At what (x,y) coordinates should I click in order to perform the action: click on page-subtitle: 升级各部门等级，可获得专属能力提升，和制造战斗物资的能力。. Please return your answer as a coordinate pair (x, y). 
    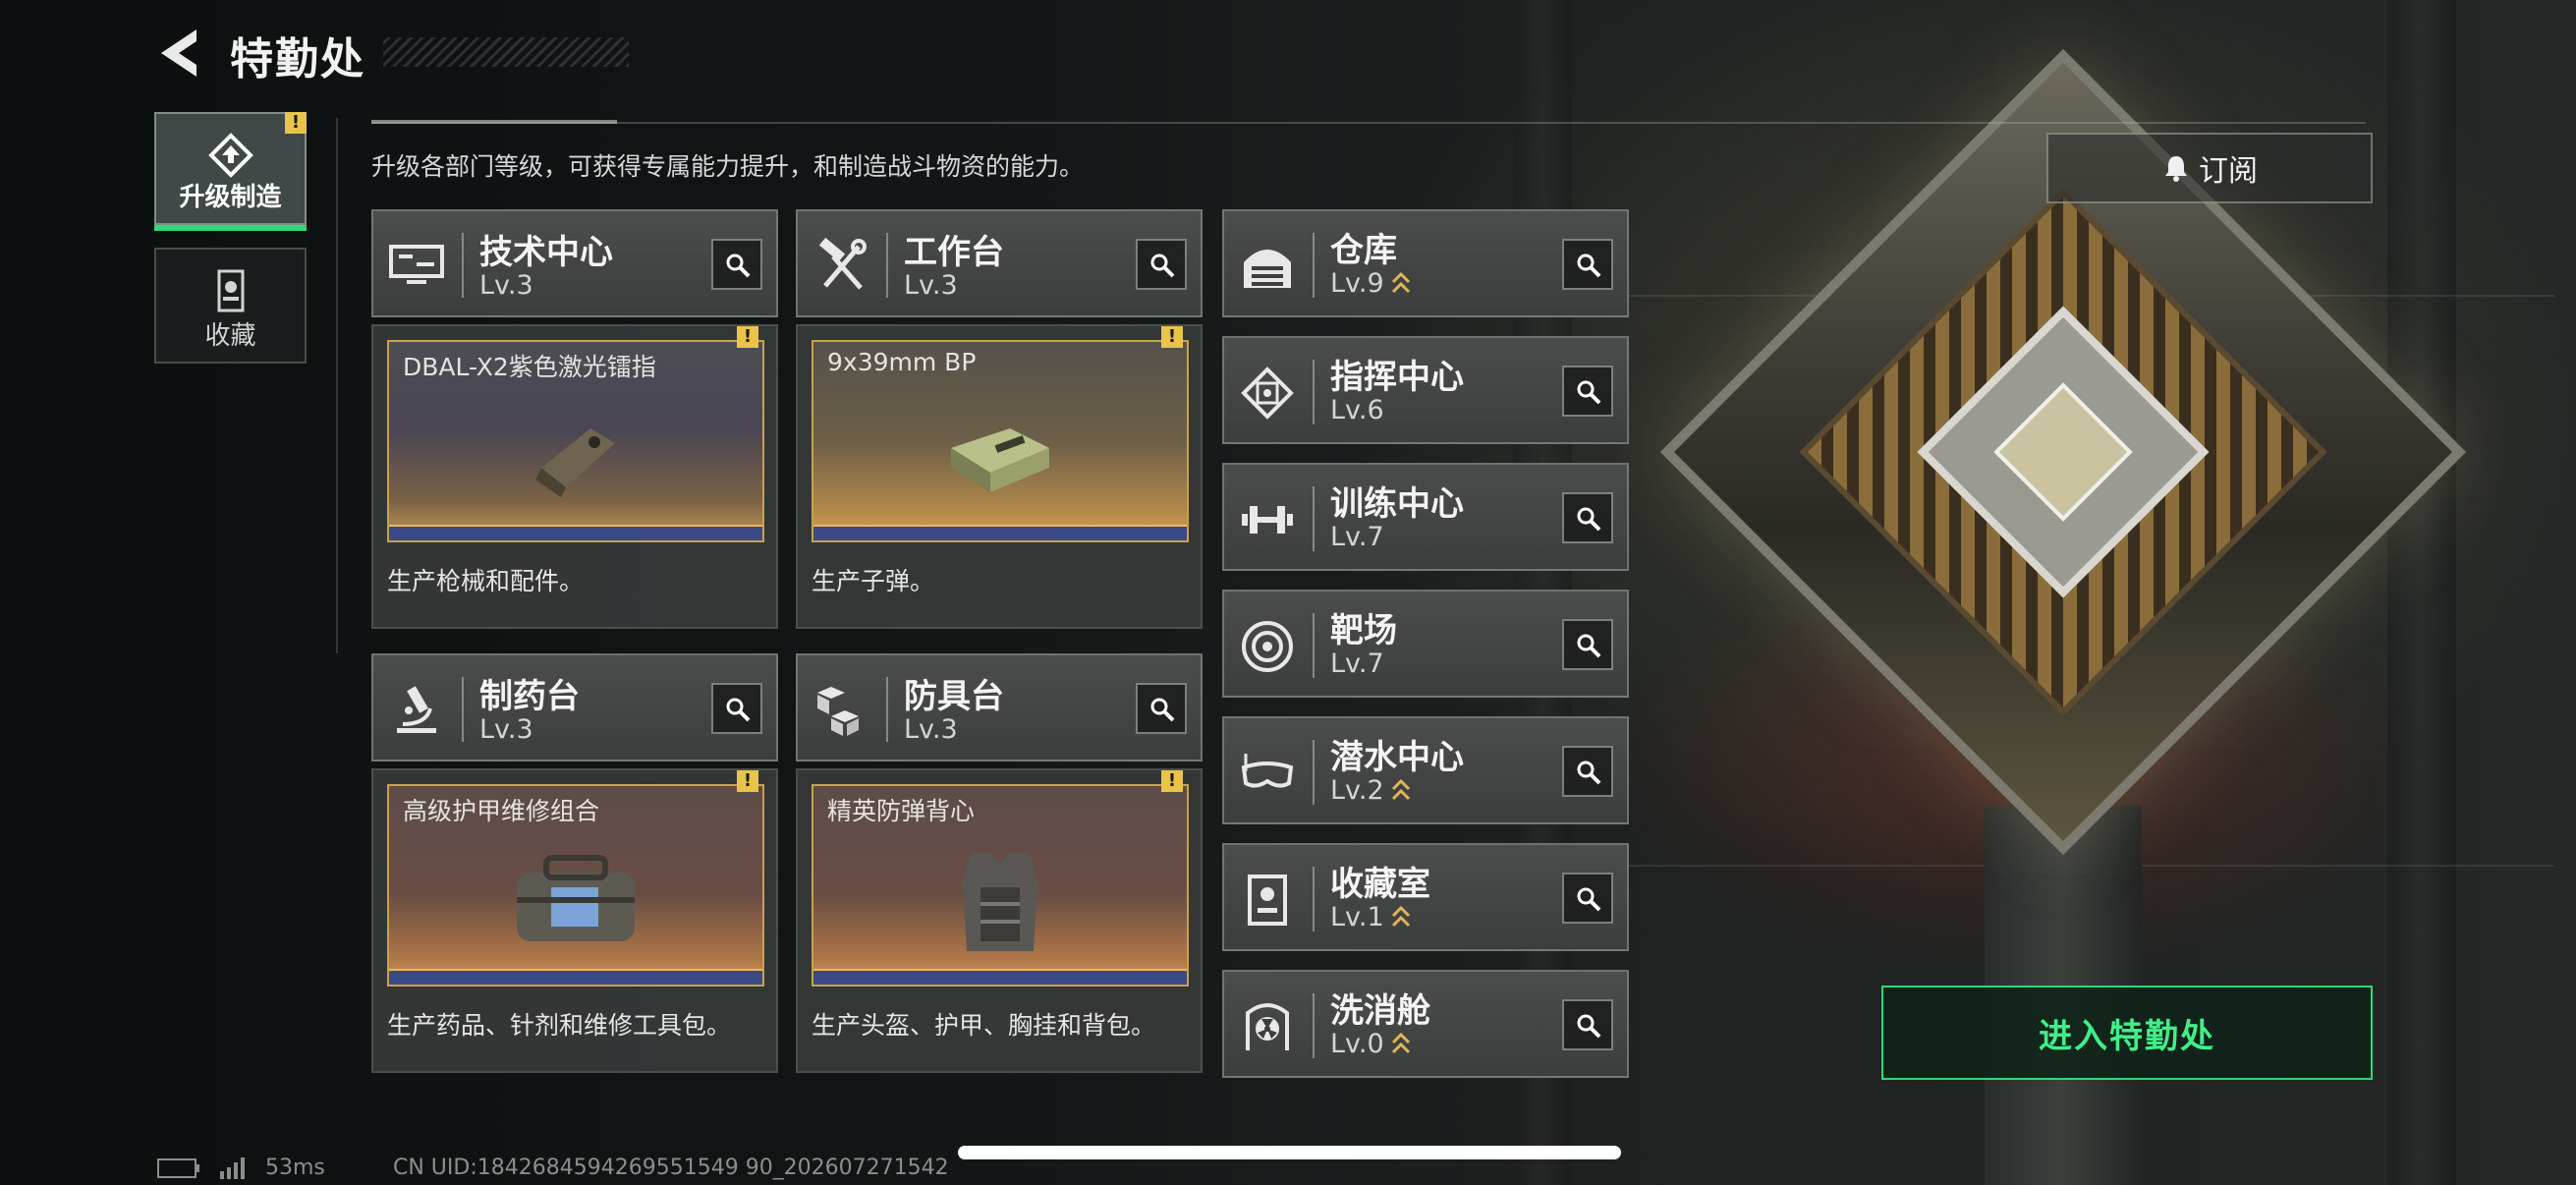
    Looking at the image, I should click on (728, 167).